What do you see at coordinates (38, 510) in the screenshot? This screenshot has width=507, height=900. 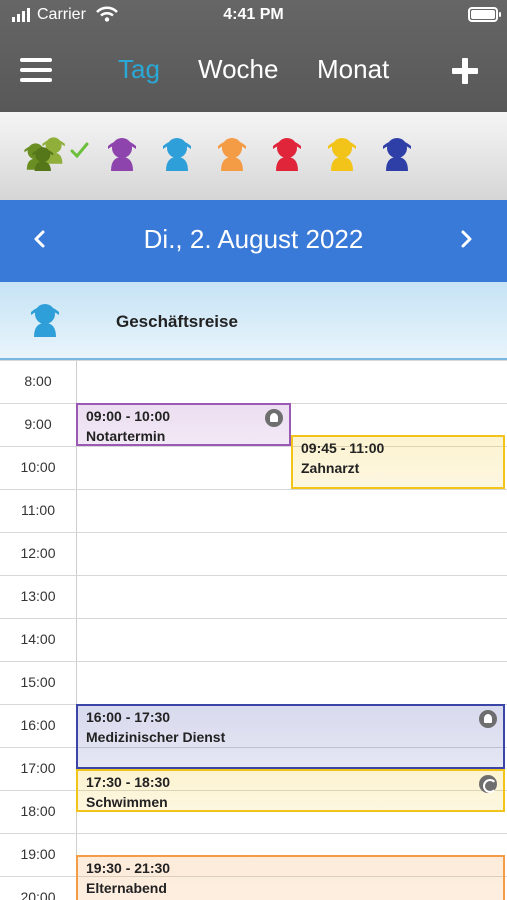 I see `hour-label: 11:00` at bounding box center [38, 510].